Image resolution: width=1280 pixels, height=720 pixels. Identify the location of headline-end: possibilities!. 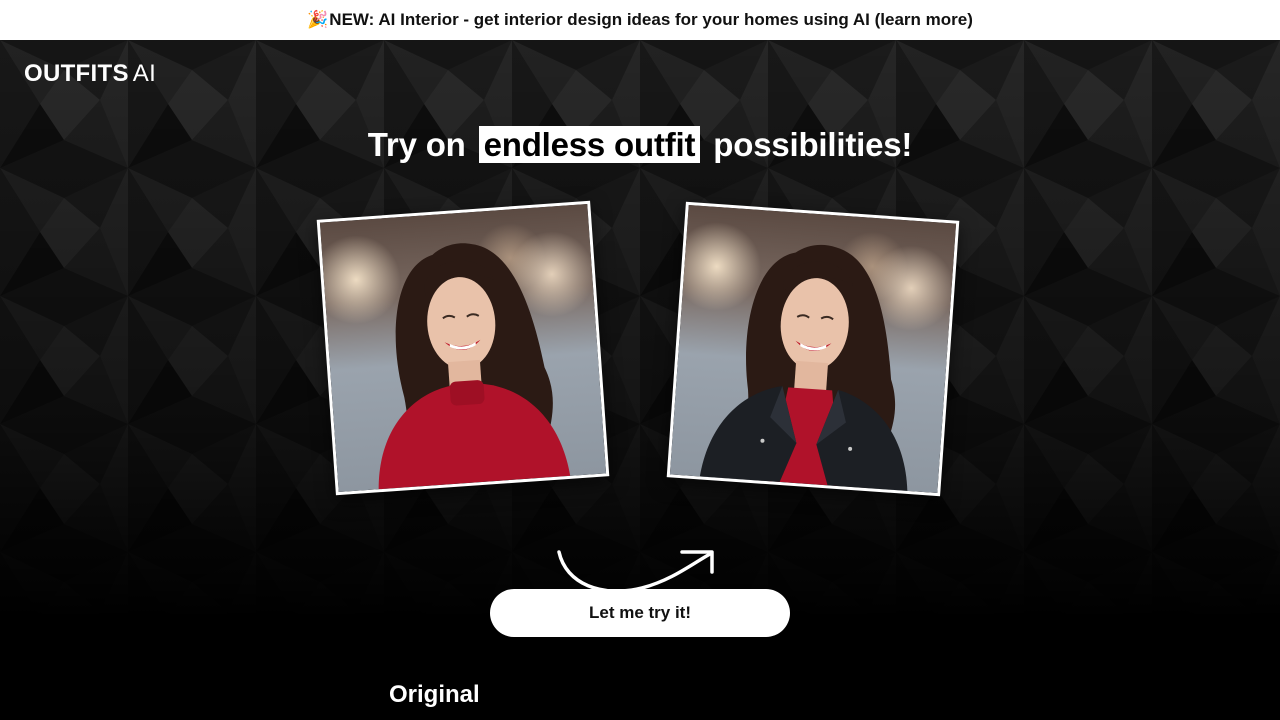
(813, 144).